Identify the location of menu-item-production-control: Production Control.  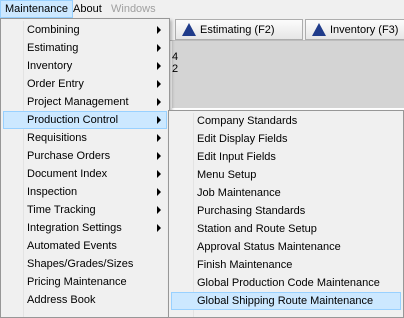
(85, 120).